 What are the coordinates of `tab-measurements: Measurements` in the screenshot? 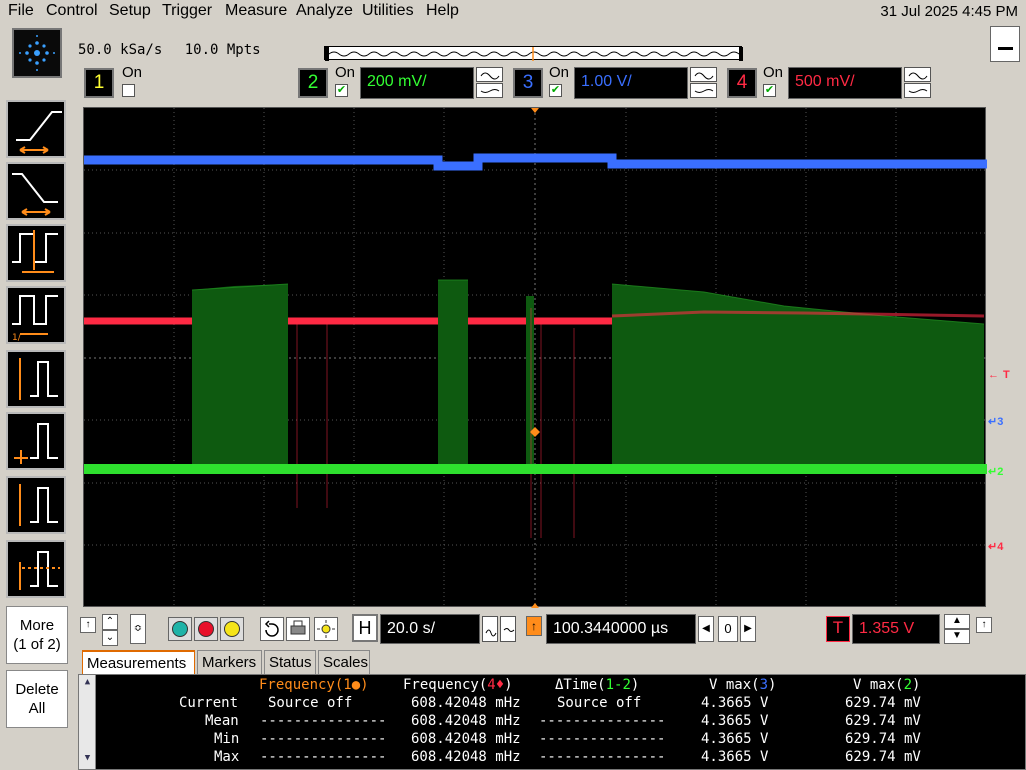 It's located at (138, 662).